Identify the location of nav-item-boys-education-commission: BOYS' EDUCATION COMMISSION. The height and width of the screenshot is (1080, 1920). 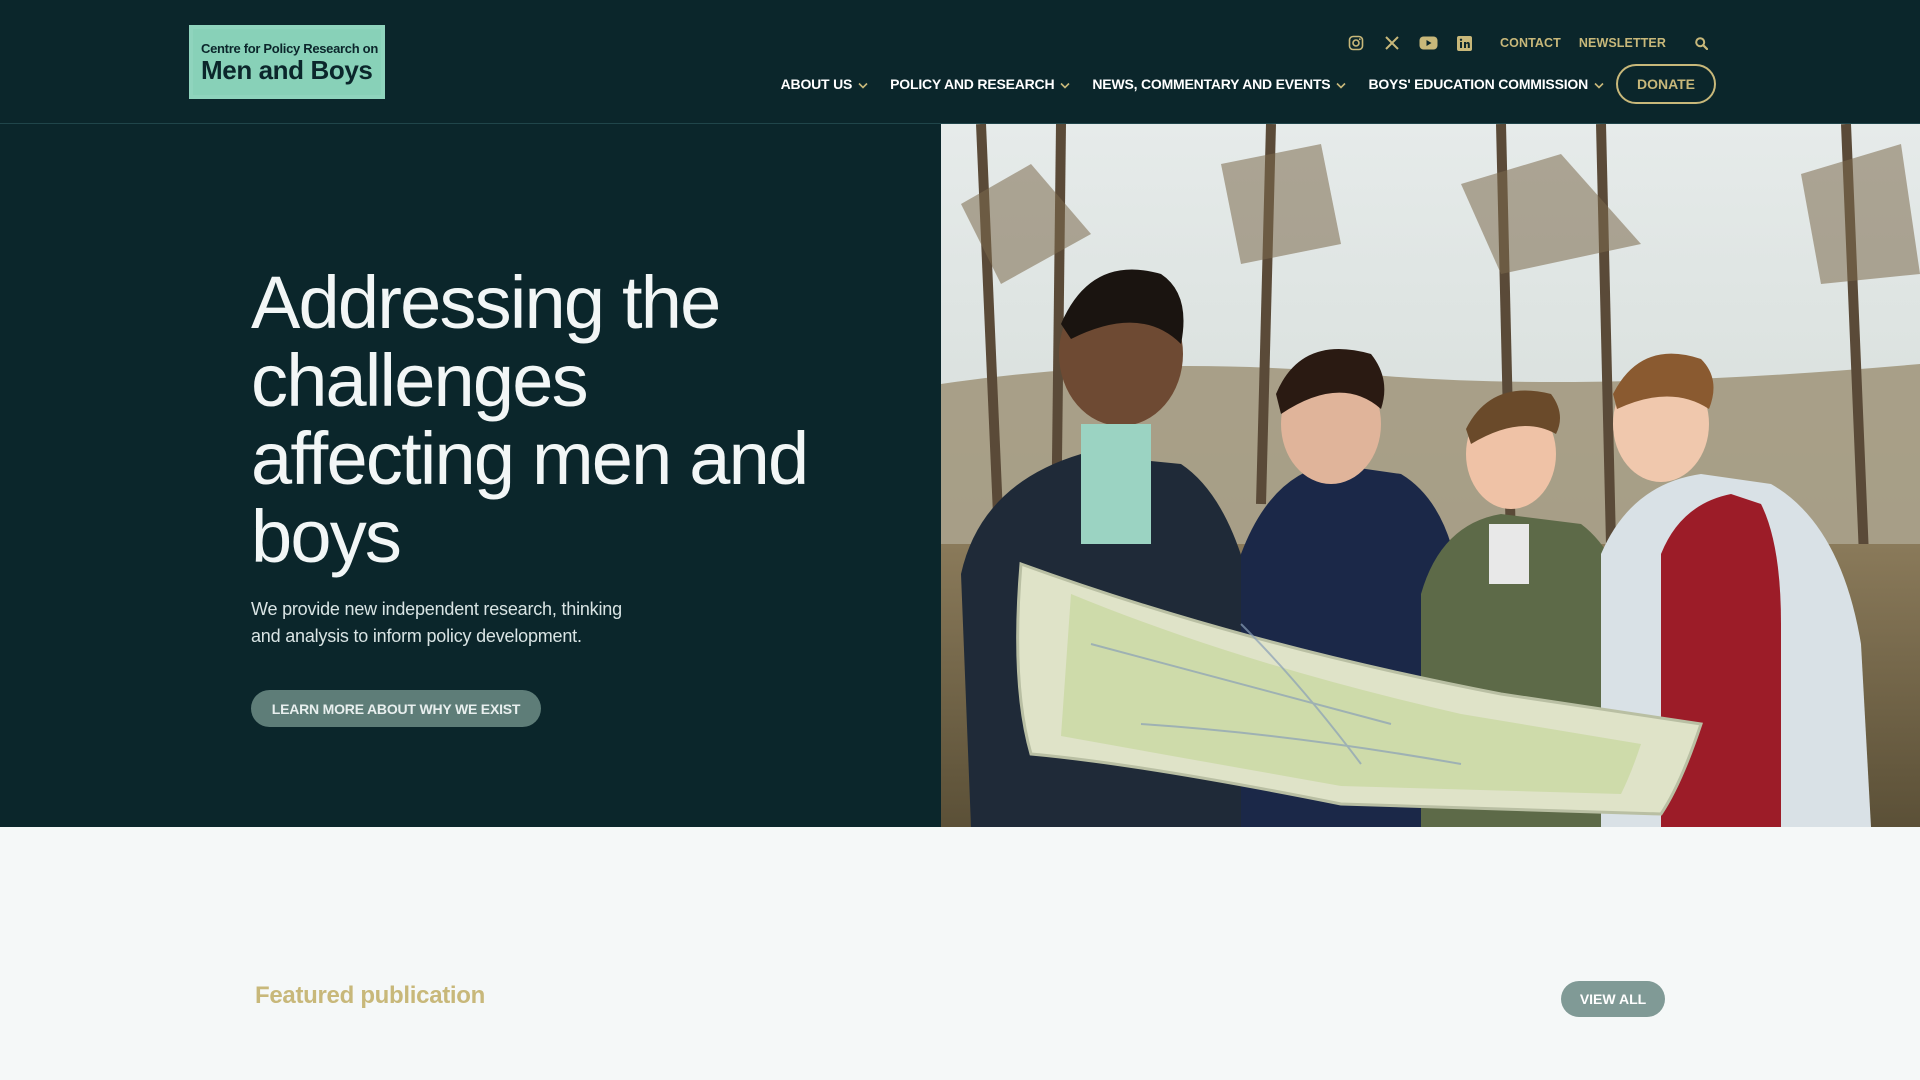
(1486, 84).